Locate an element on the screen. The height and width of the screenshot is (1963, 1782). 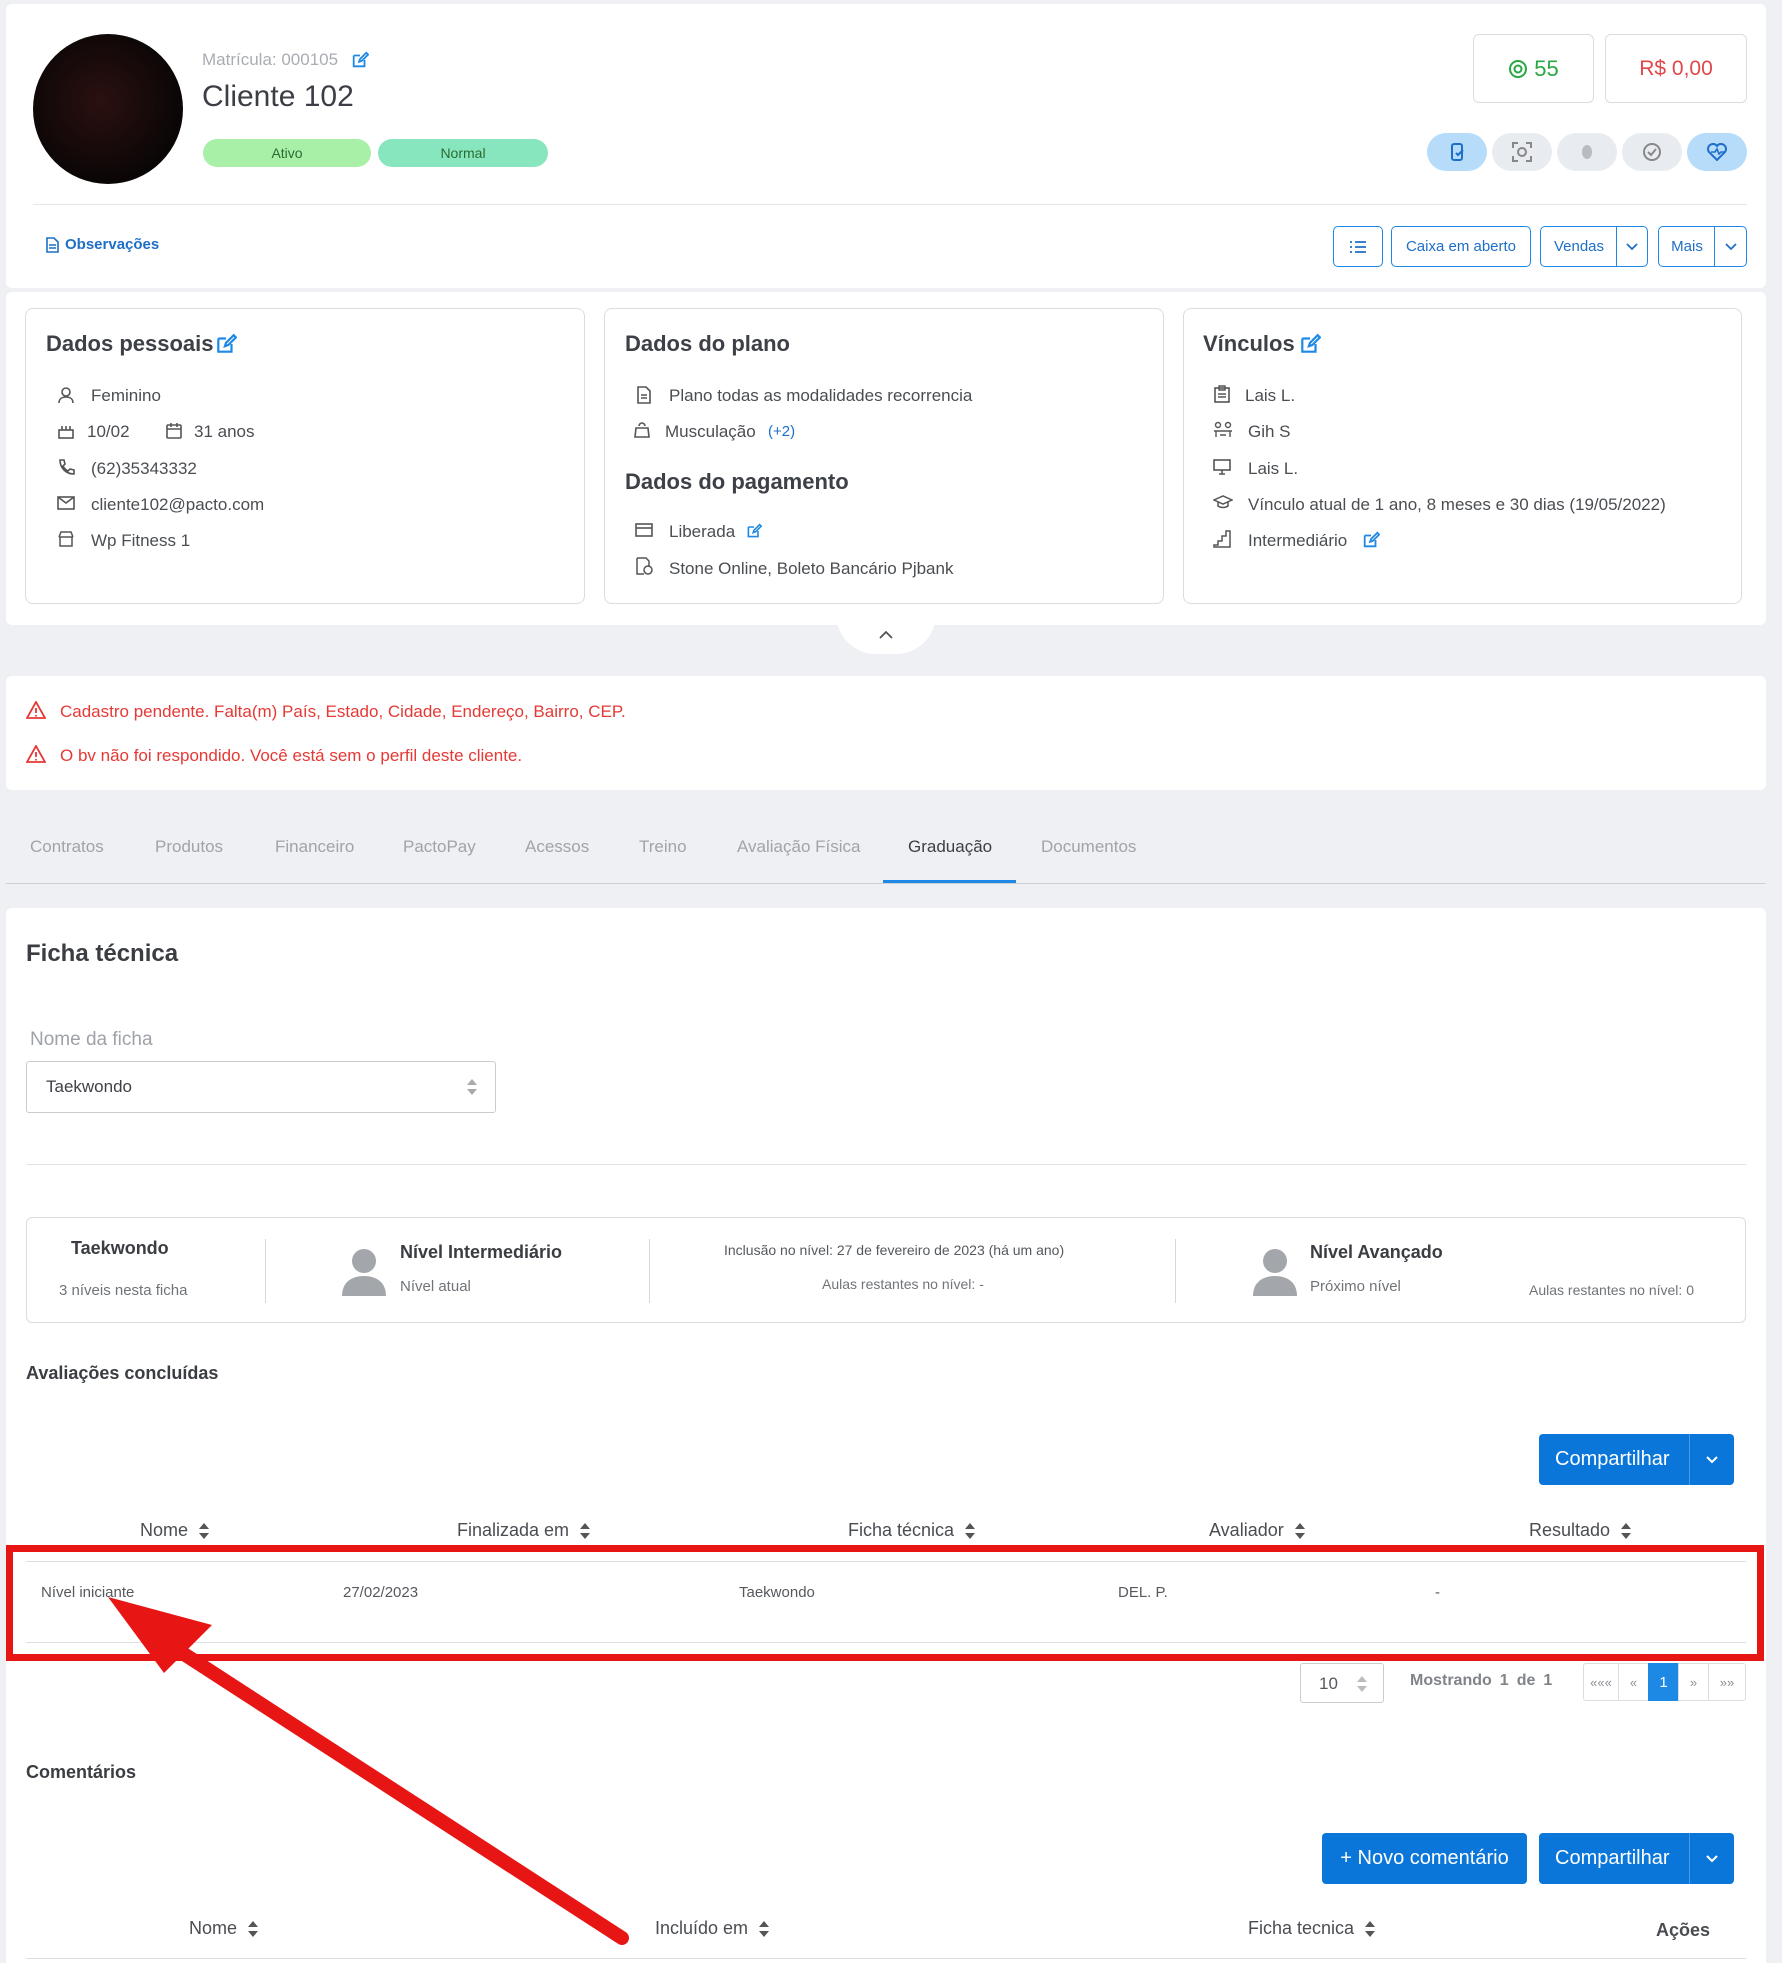
dados-pagamento-title: Dados do pagamento is located at coordinates (737, 481).